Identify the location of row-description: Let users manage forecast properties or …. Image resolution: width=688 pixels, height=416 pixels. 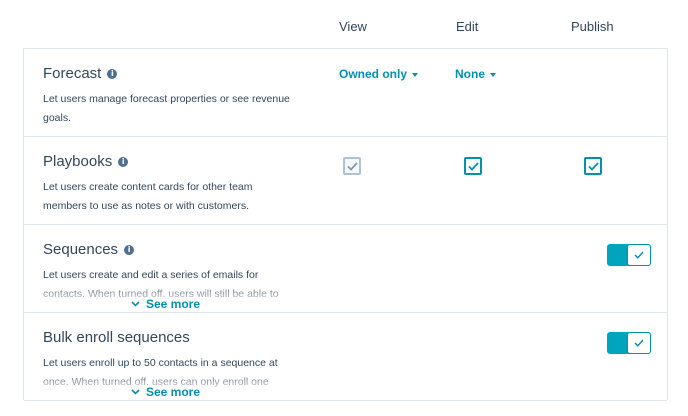
(166, 108).